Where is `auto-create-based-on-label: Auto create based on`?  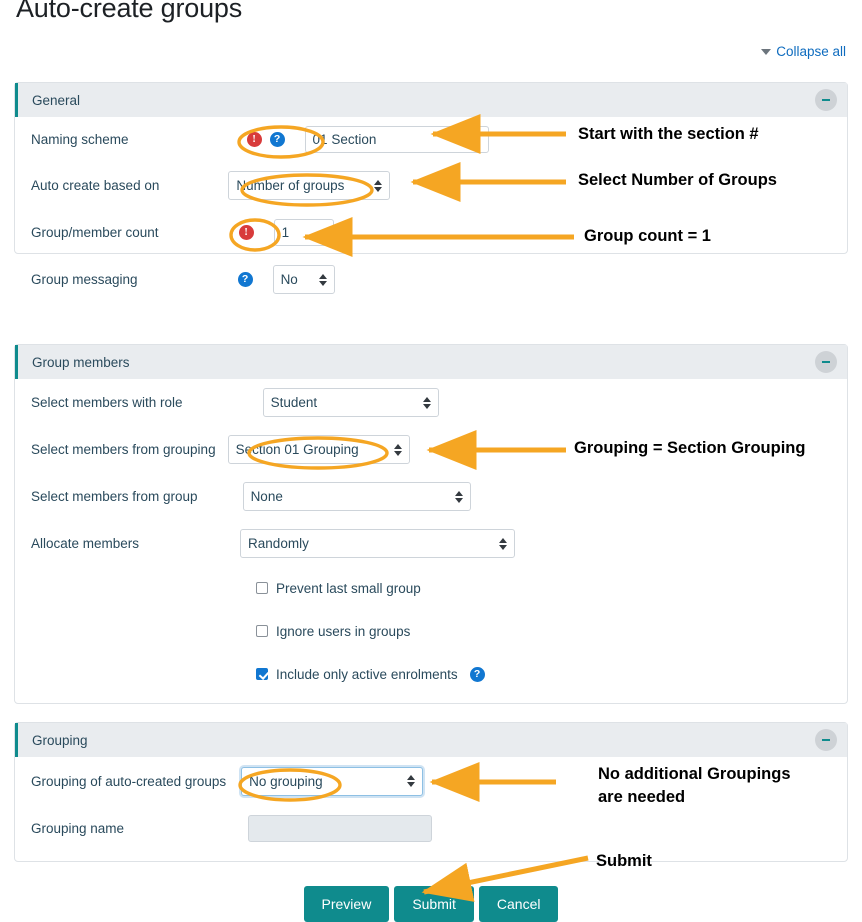 auto-create-based-on-label: Auto create based on is located at coordinates (95, 185).